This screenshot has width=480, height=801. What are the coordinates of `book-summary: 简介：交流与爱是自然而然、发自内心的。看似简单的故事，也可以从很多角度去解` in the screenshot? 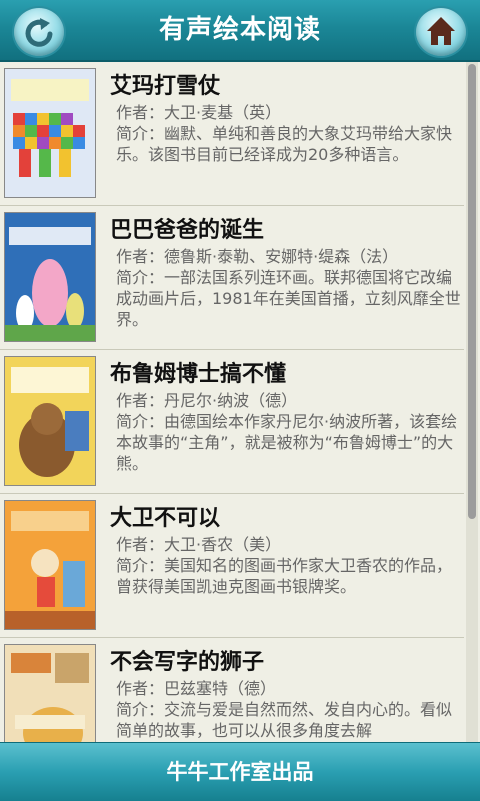 It's located at (284, 720).